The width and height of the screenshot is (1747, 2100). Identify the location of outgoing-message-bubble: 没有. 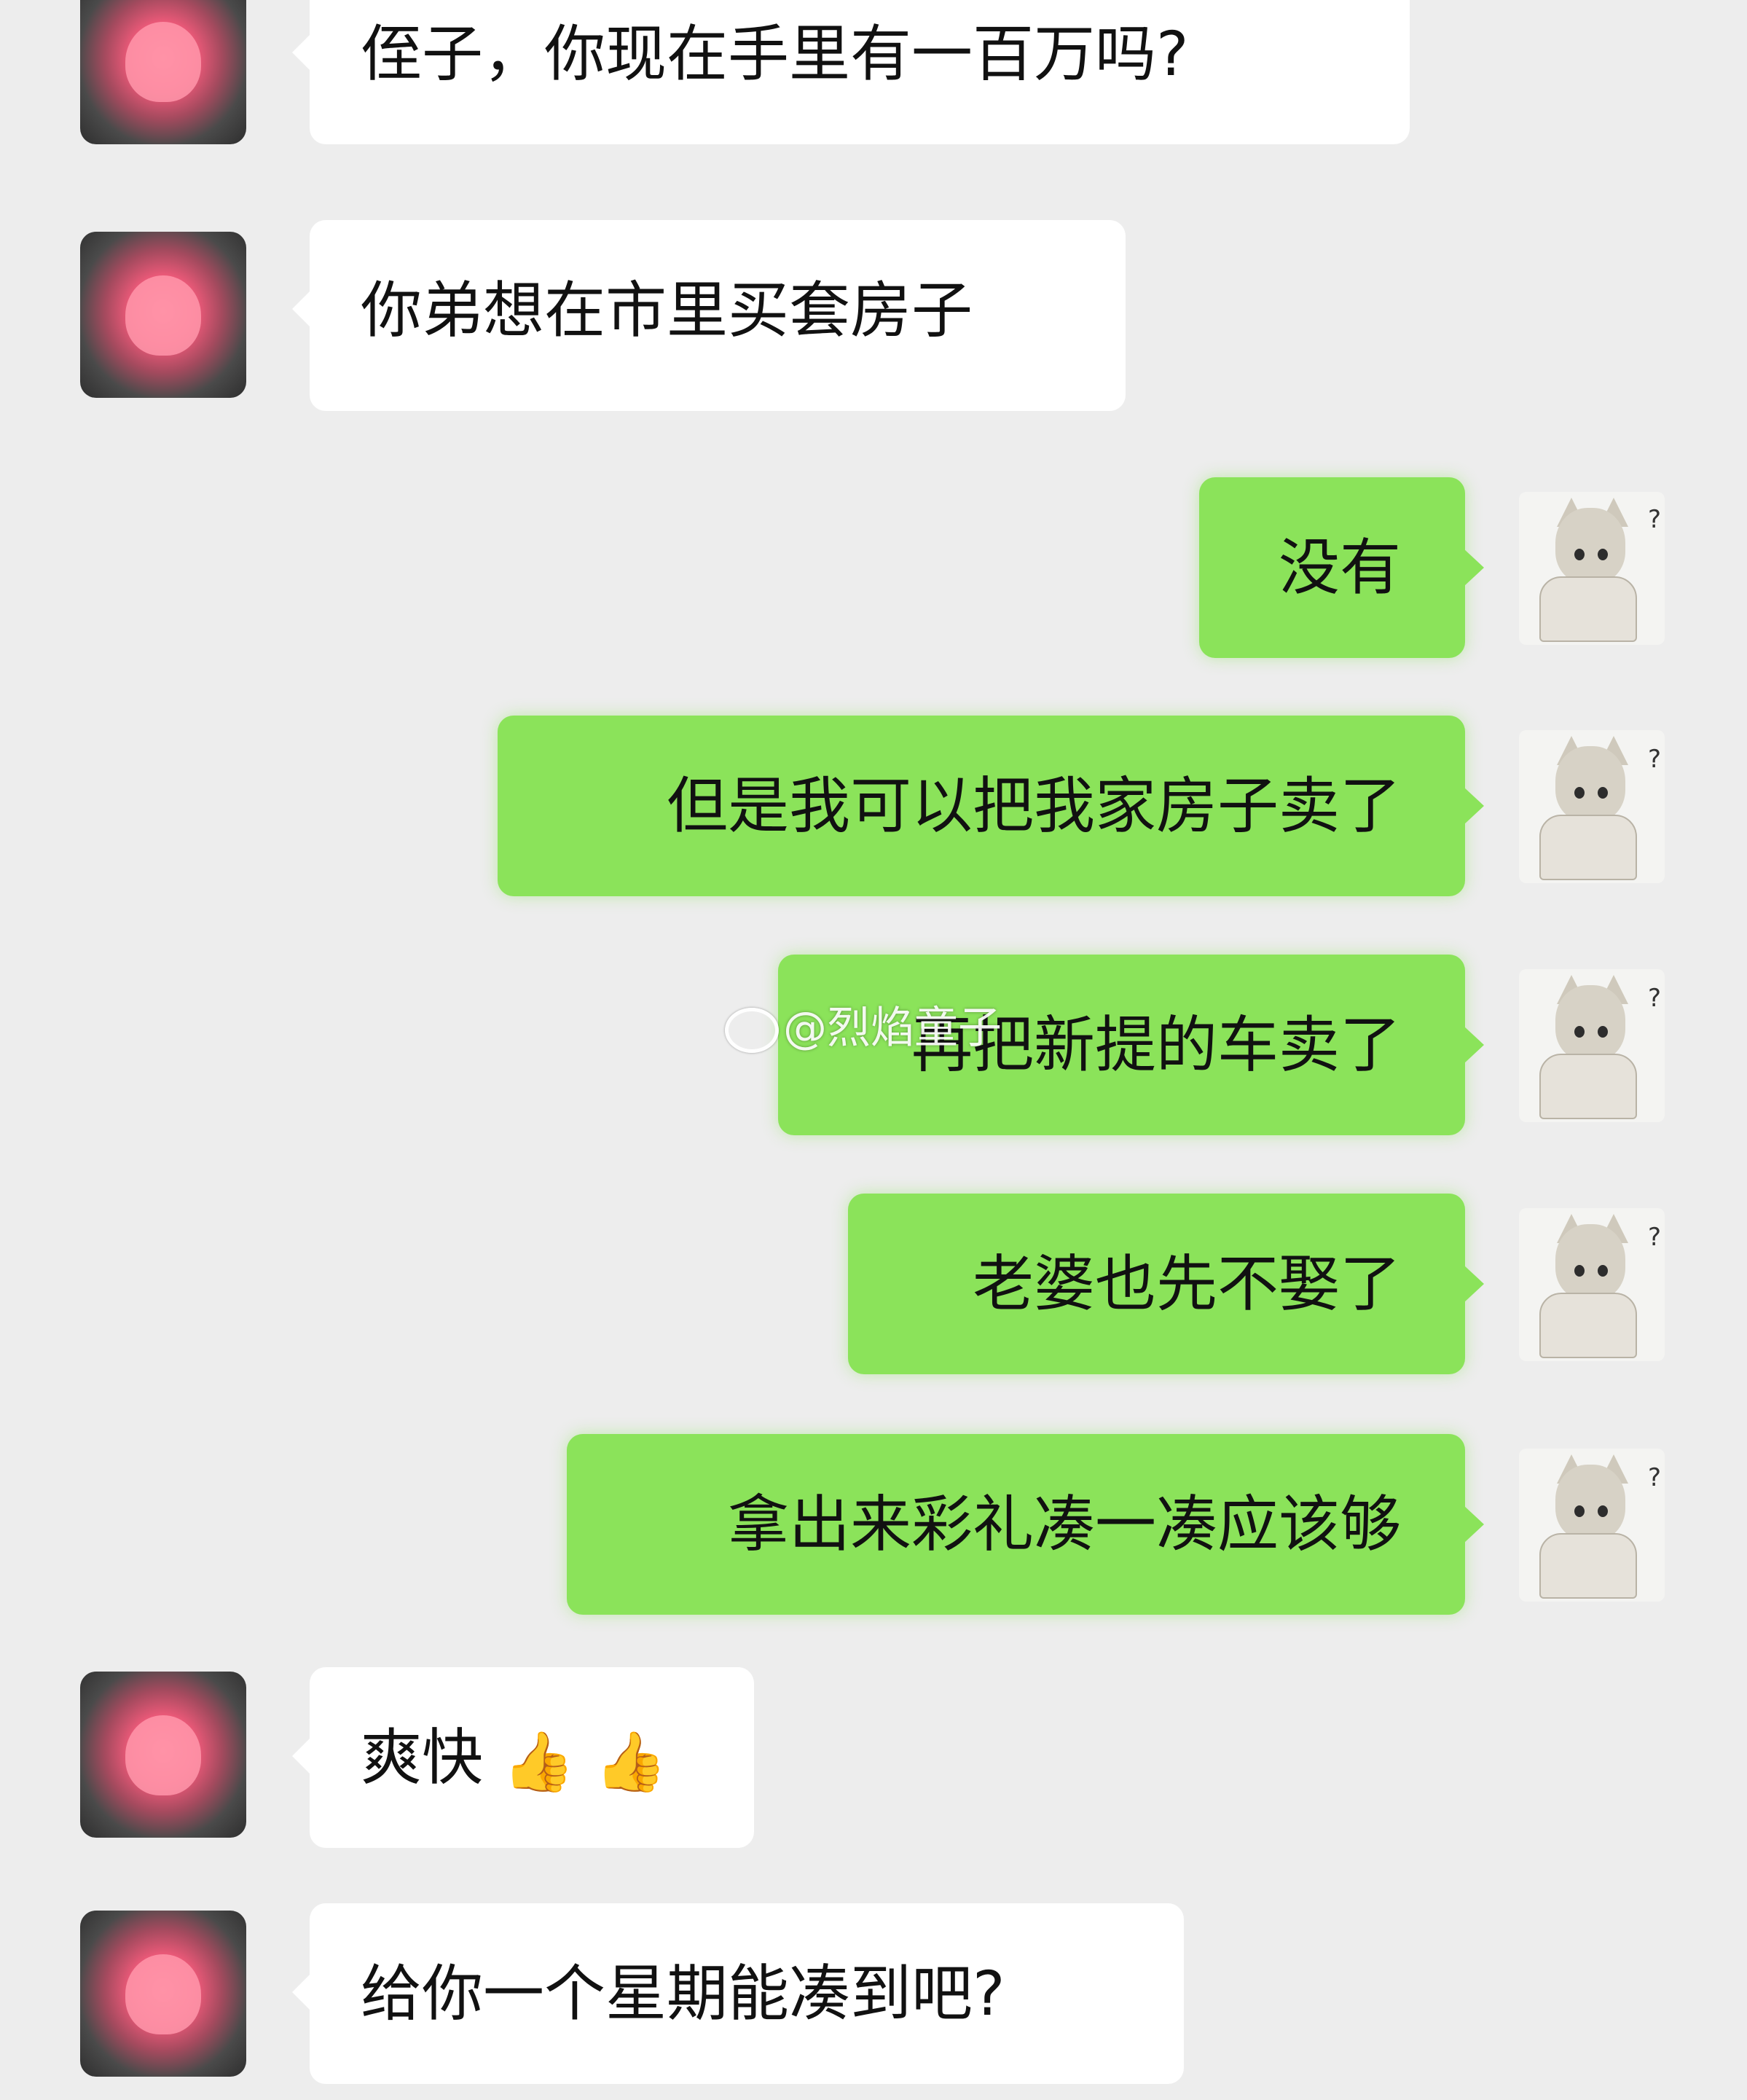
(1341, 567).